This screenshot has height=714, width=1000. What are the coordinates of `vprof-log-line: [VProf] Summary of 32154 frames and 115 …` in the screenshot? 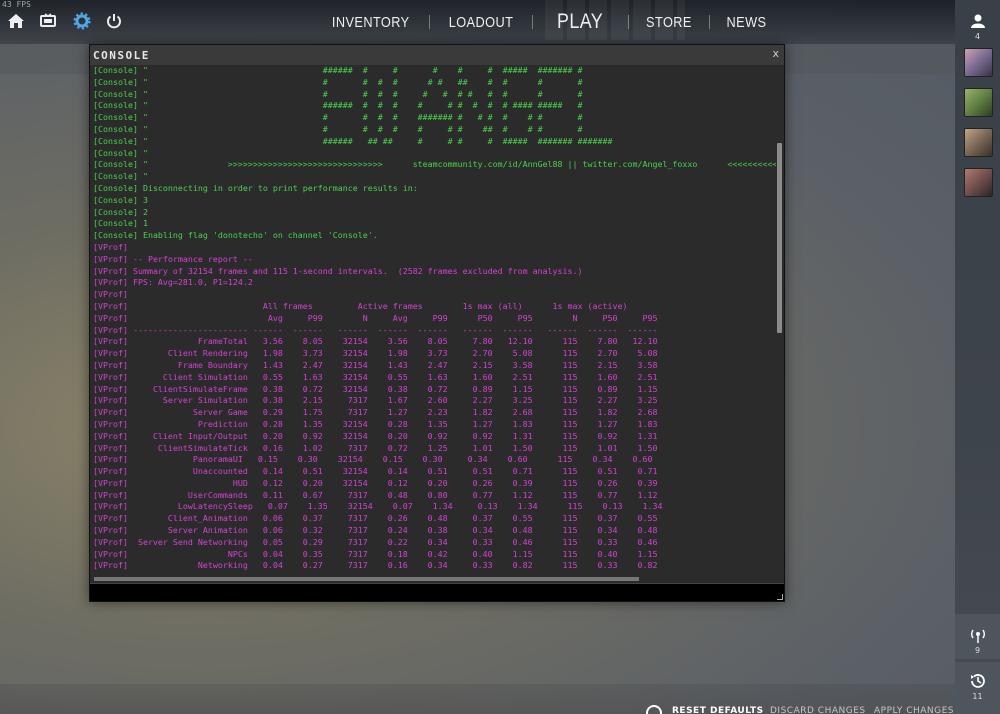 It's located at (338, 270).